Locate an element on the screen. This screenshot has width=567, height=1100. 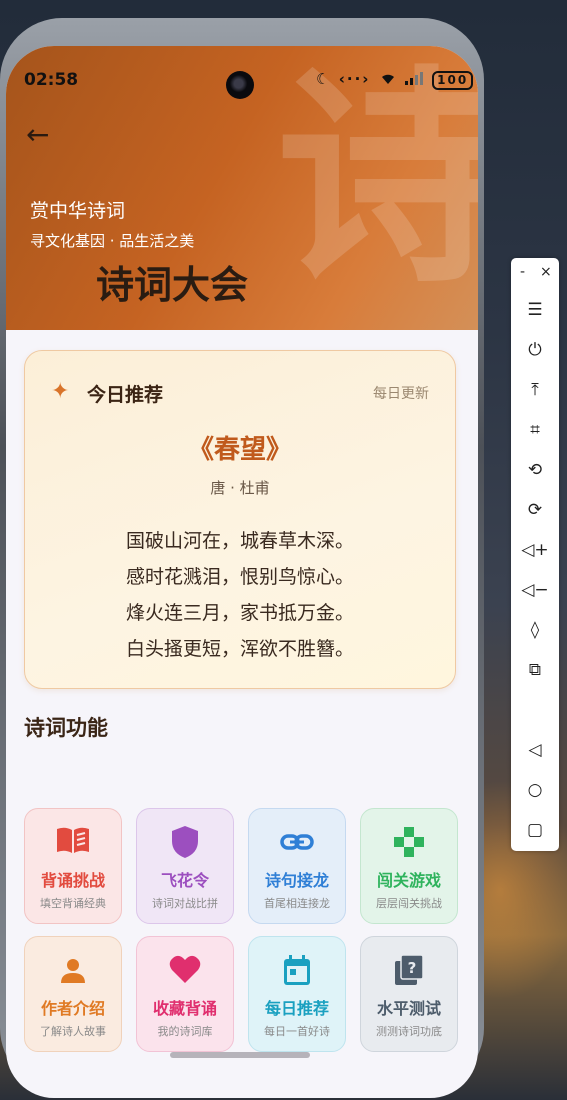
feature-level-test: ? 水平测试 测测诗词功底 is located at coordinates (409, 994).